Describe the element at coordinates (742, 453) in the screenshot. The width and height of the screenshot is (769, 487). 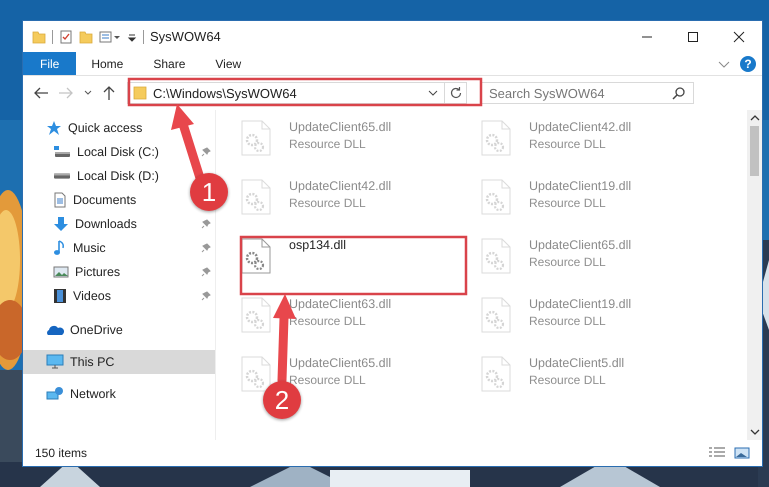
I see `large-icons-view-icon` at that location.